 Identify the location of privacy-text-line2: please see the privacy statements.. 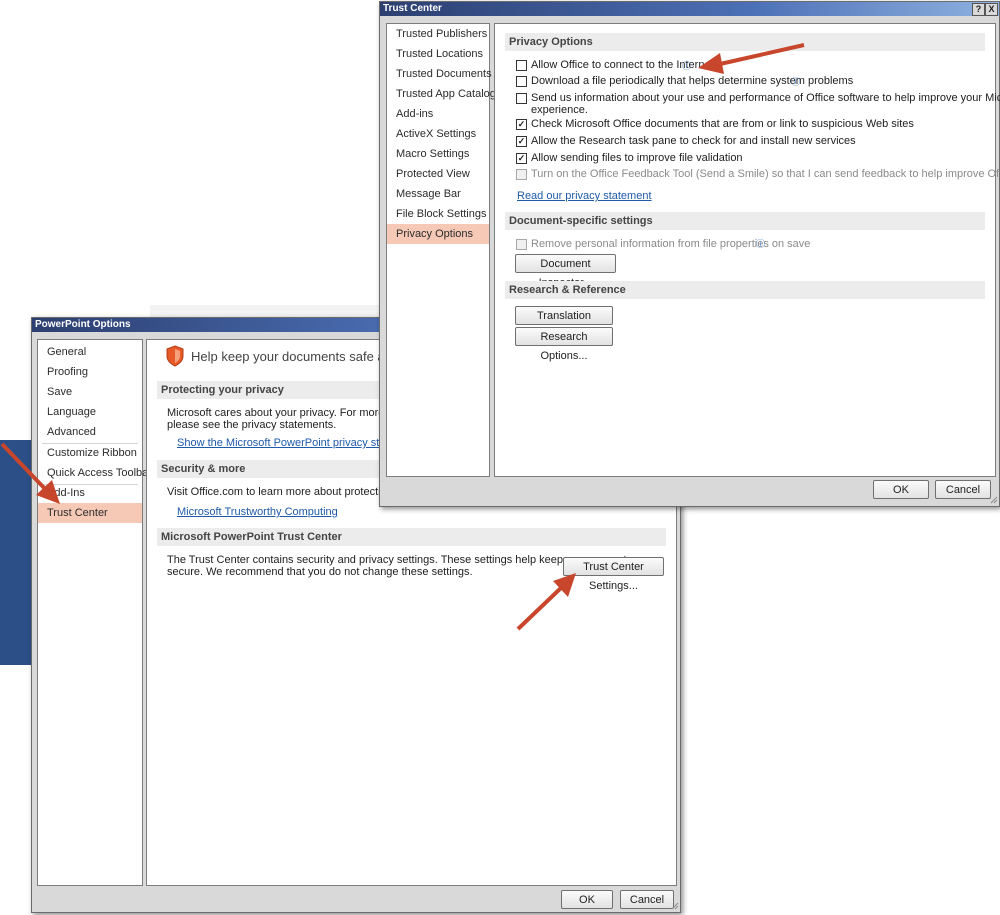
(252, 425).